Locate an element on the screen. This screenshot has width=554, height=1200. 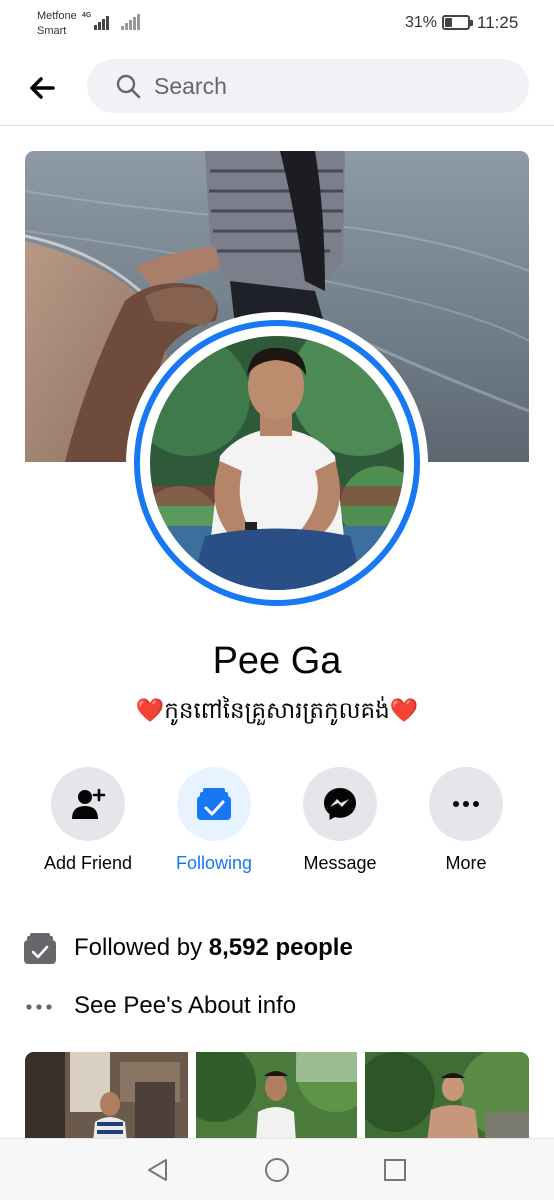
bio-text: កូនពៅនៃគ្រួសារត្រកូលគង់ is located at coordinates (277, 710).